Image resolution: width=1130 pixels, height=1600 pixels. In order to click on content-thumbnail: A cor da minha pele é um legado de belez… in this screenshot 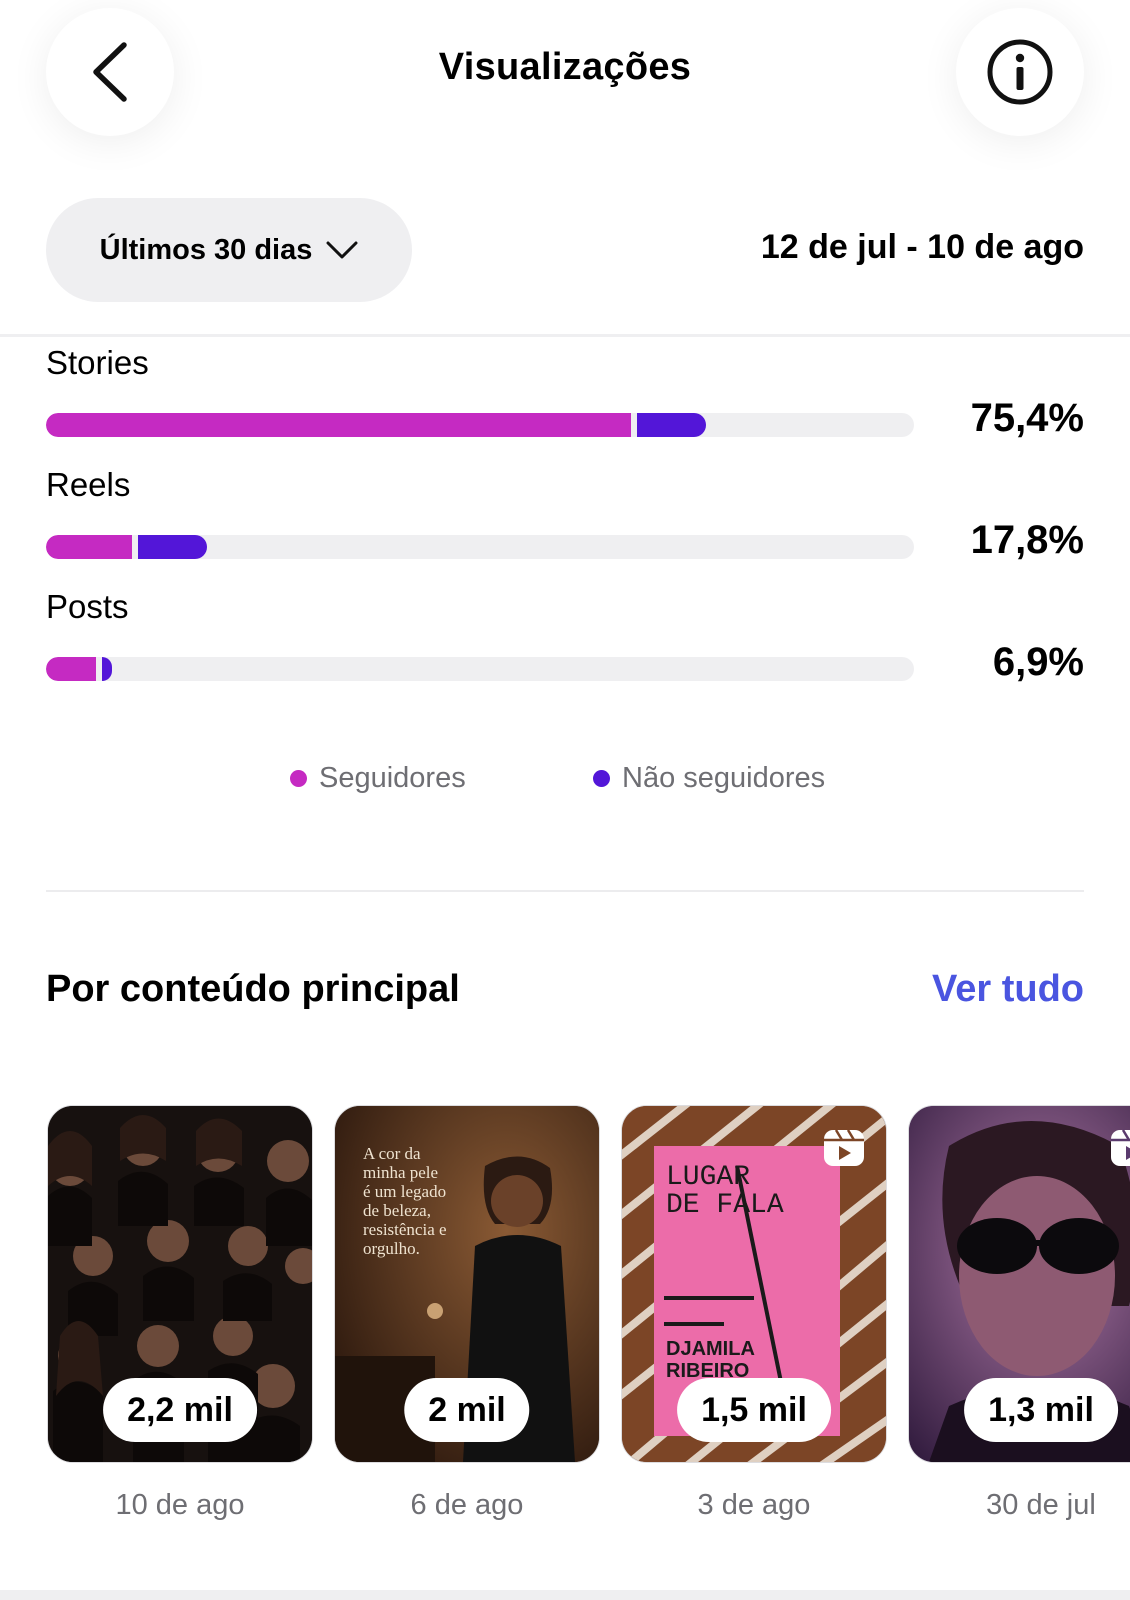, I will do `click(467, 1284)`.